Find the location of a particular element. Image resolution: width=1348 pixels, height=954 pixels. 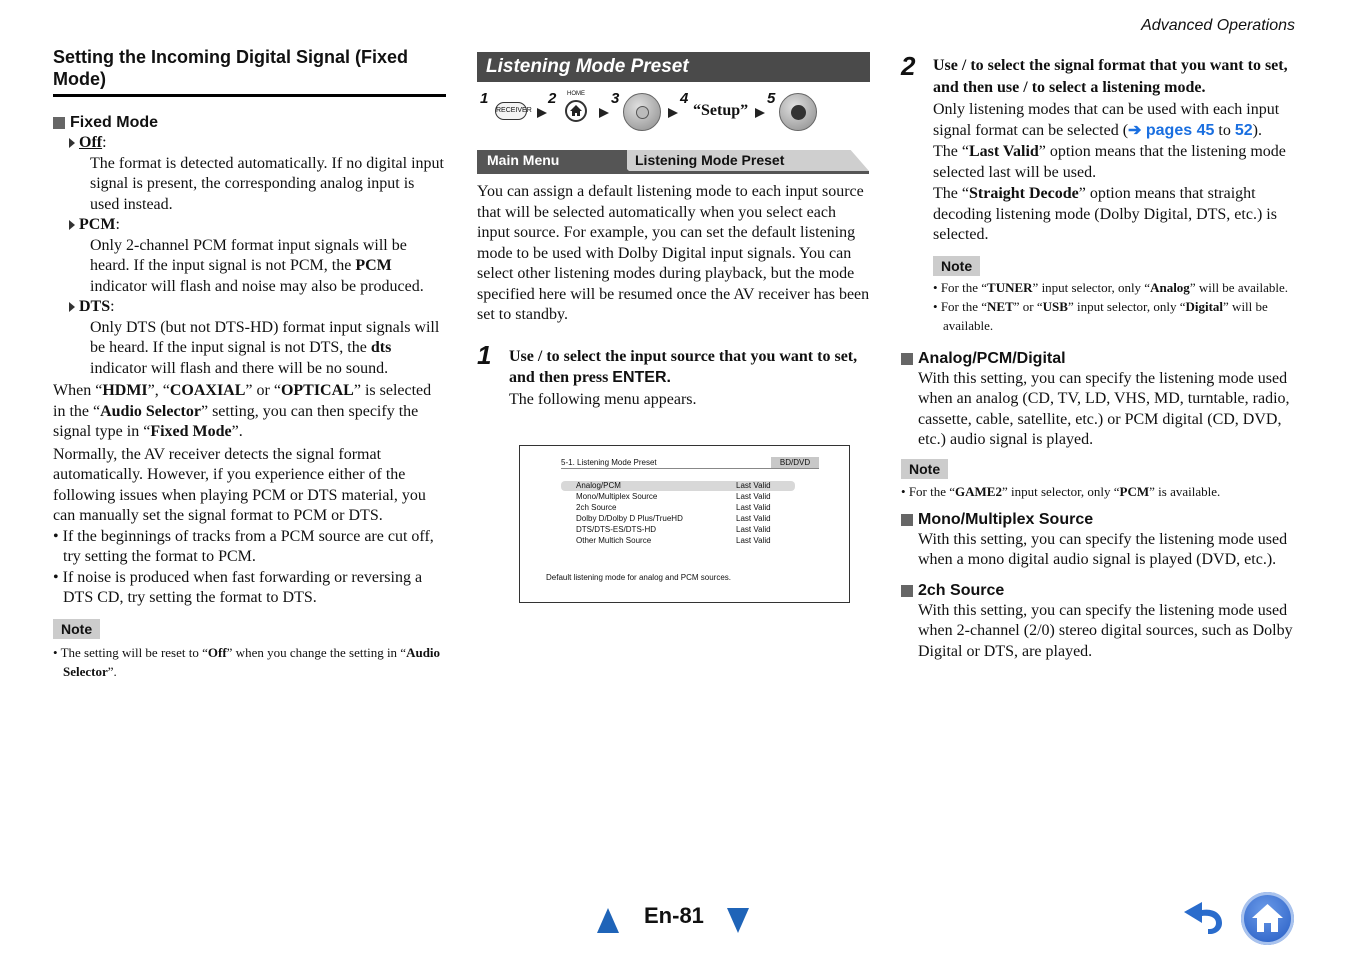

home-icon is located at coordinates (1267, 918).